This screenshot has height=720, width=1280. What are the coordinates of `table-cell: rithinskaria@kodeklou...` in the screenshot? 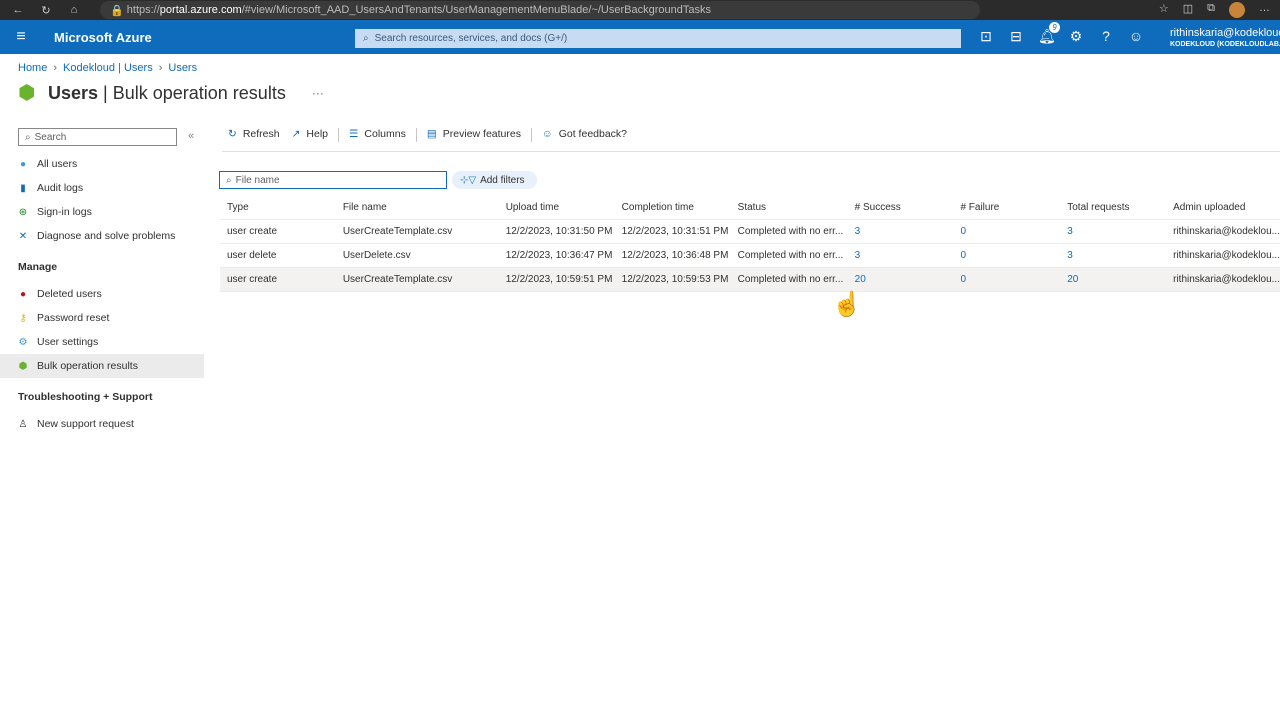 It's located at (1223, 231).